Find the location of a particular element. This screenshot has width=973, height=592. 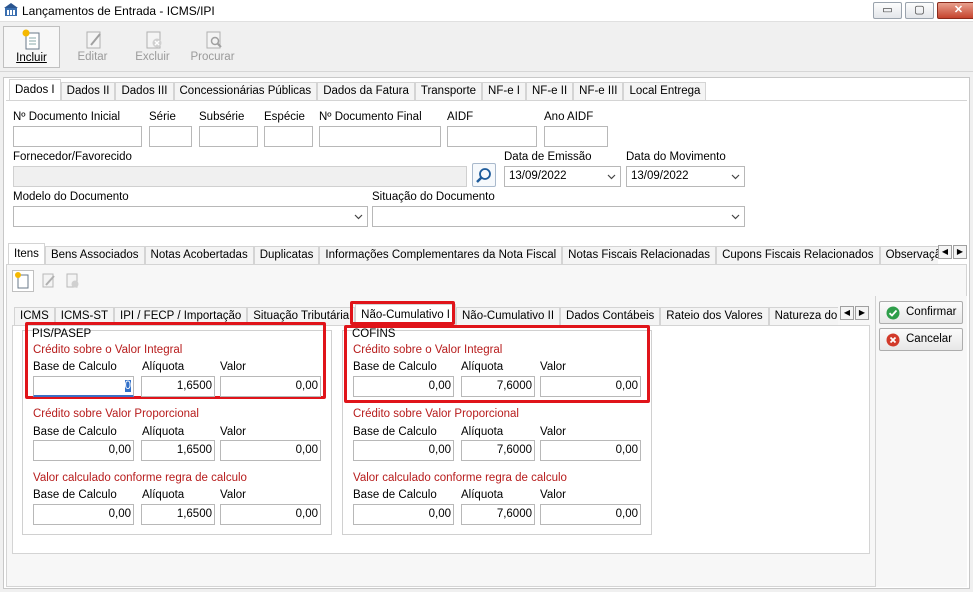

tab-nfe-i: NF-e I is located at coordinates (504, 91).